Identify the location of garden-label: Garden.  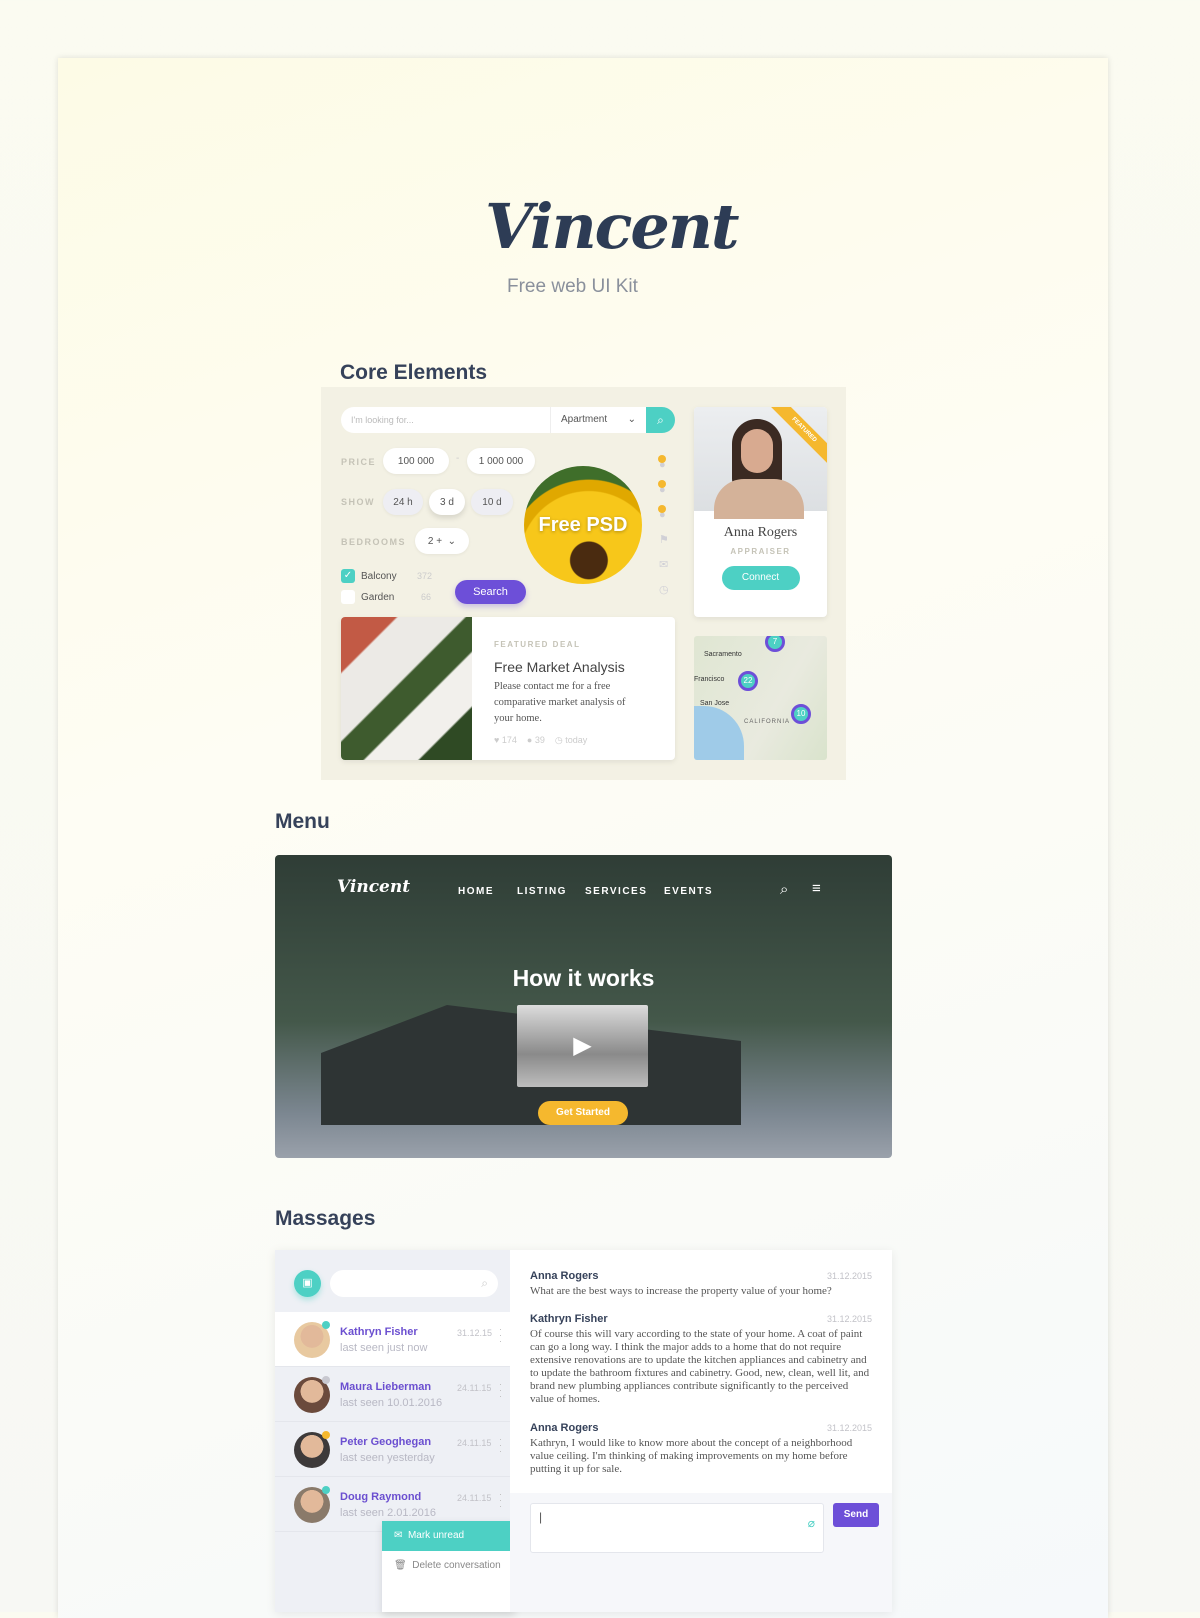
(378, 597).